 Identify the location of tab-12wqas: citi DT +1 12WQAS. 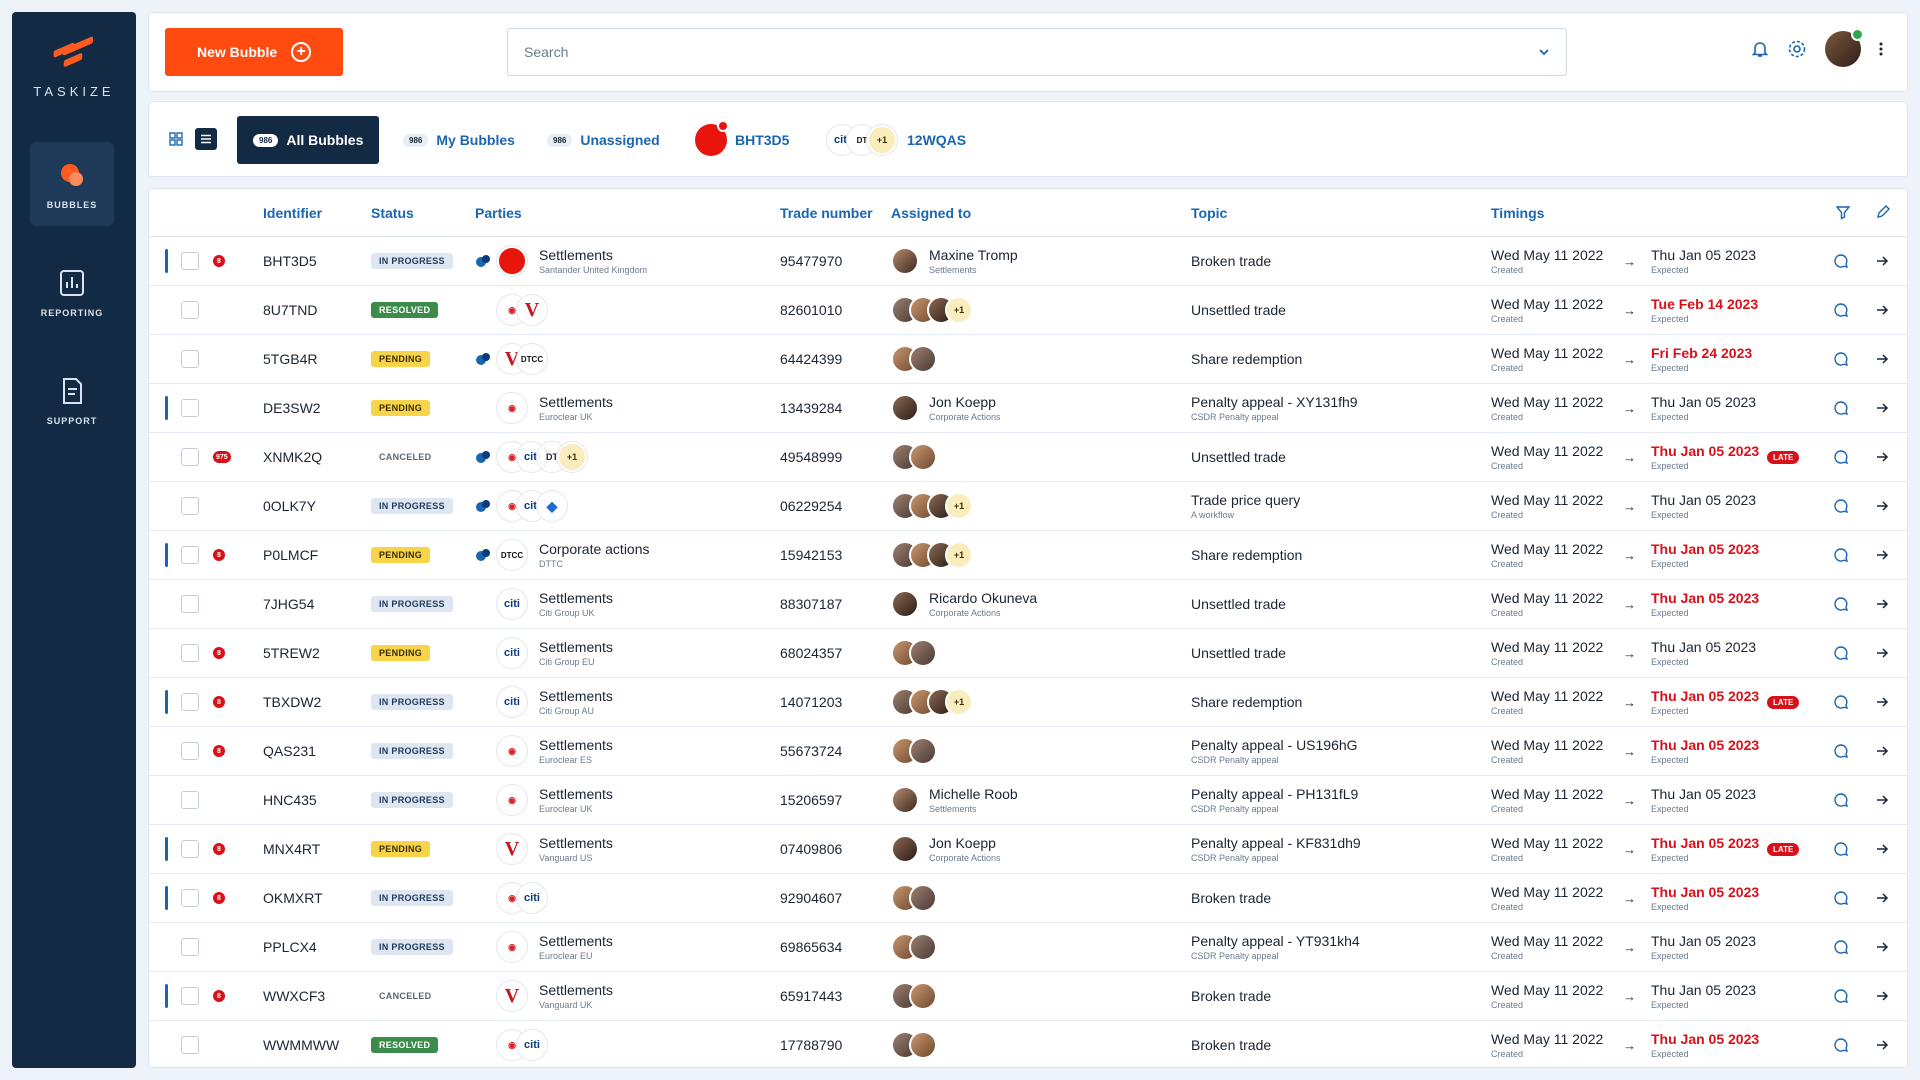
(896, 140).